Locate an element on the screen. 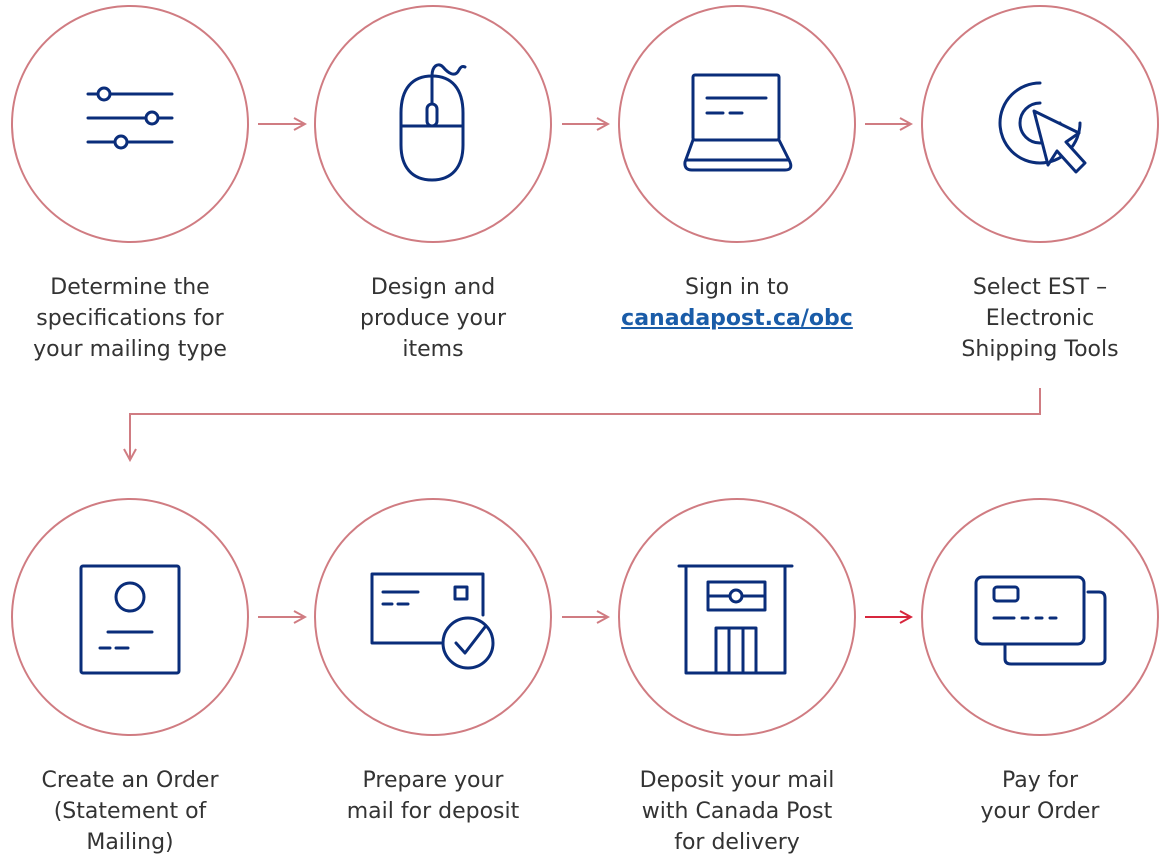 This screenshot has width=1167, height=861. click-cursor-icon is located at coordinates (1042, 127).